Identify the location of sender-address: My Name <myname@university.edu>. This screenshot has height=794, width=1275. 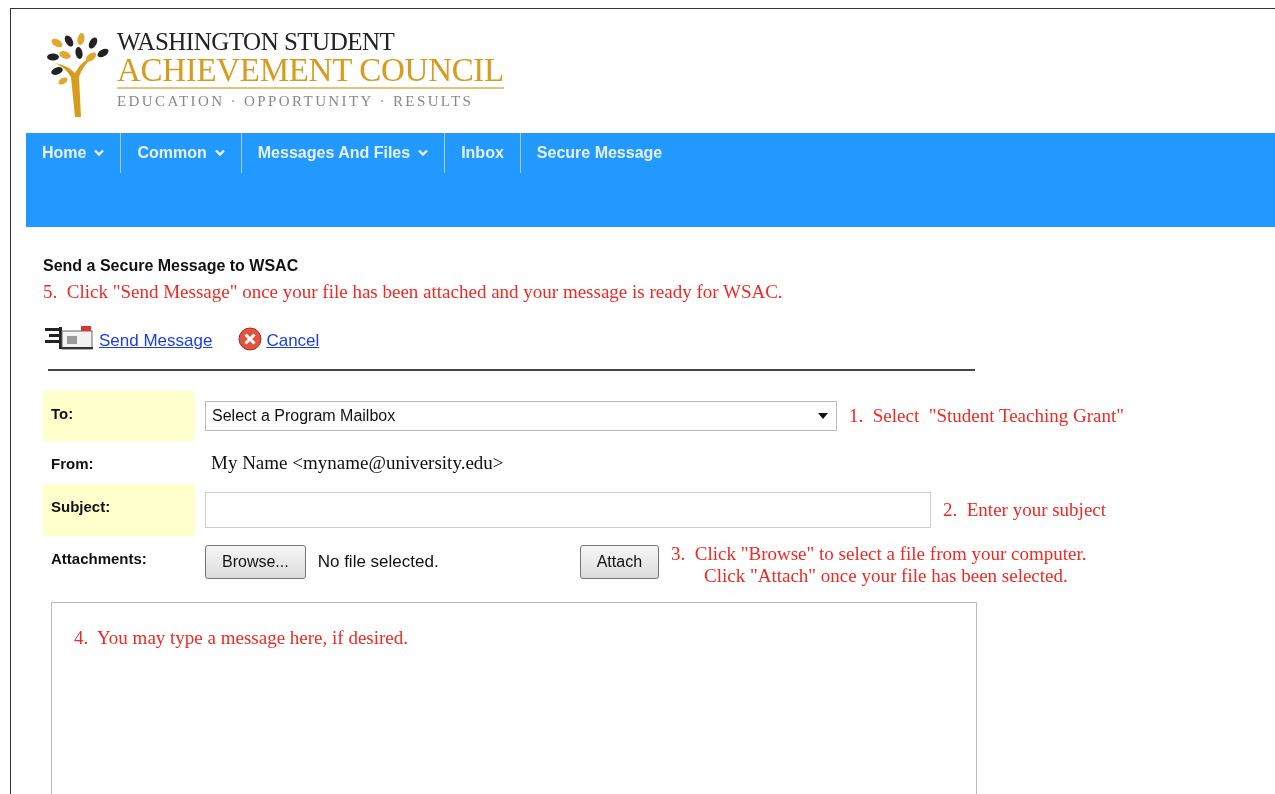
(357, 462).